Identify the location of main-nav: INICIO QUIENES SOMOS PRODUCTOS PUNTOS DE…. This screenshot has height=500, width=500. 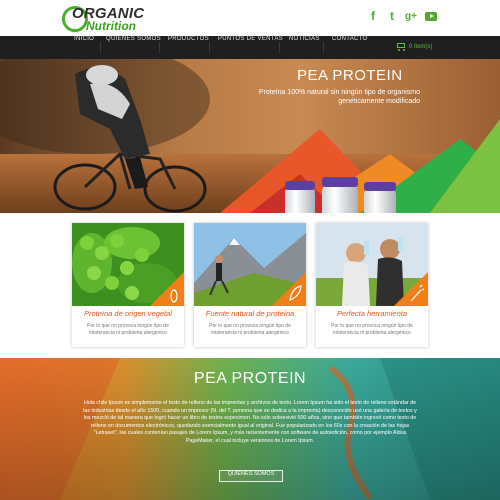
(250, 47).